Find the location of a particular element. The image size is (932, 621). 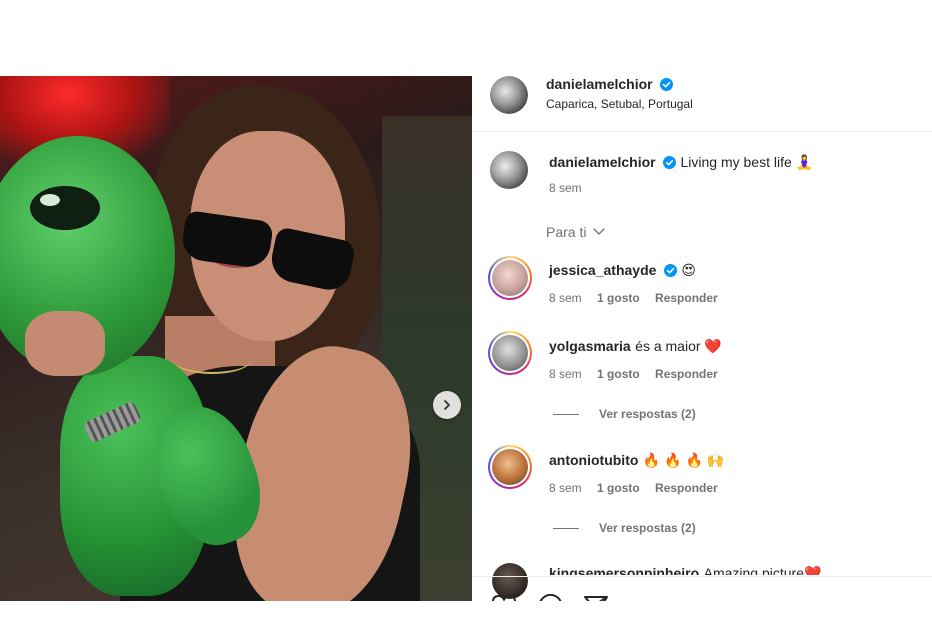

comment-row: jessica_athayde 😍 is located at coordinates (622, 271).